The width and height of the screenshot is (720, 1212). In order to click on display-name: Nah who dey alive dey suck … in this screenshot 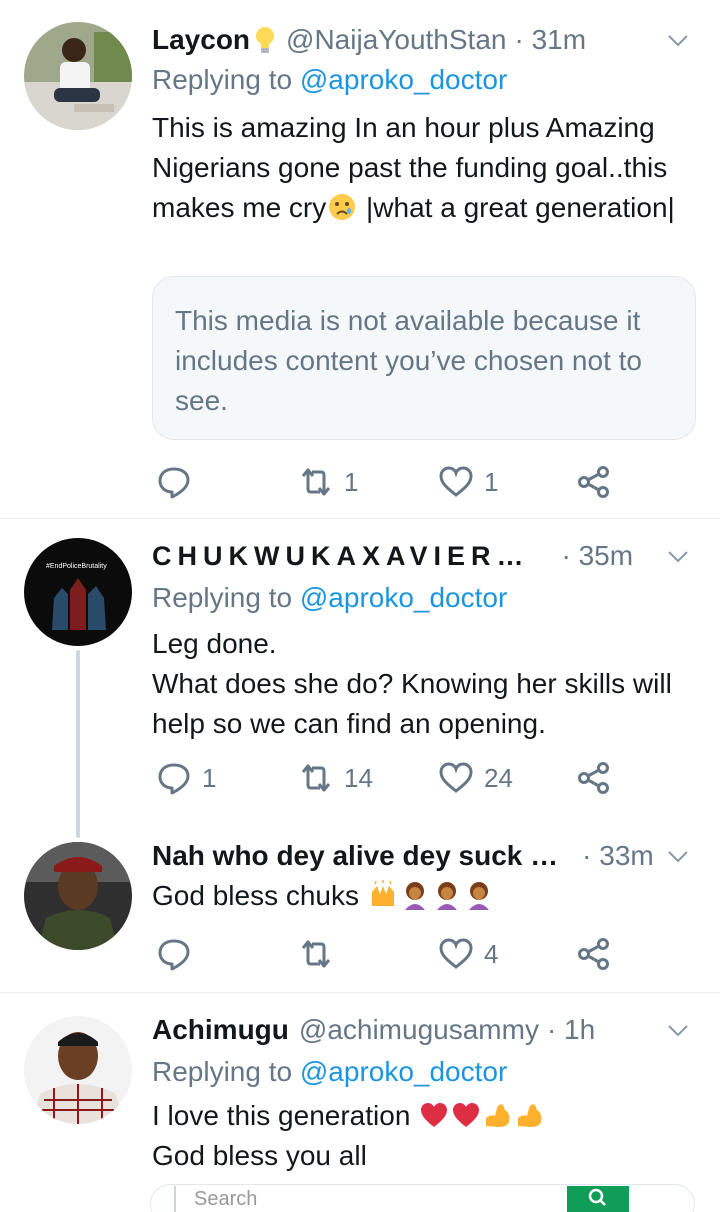, I will do `click(355, 856)`.